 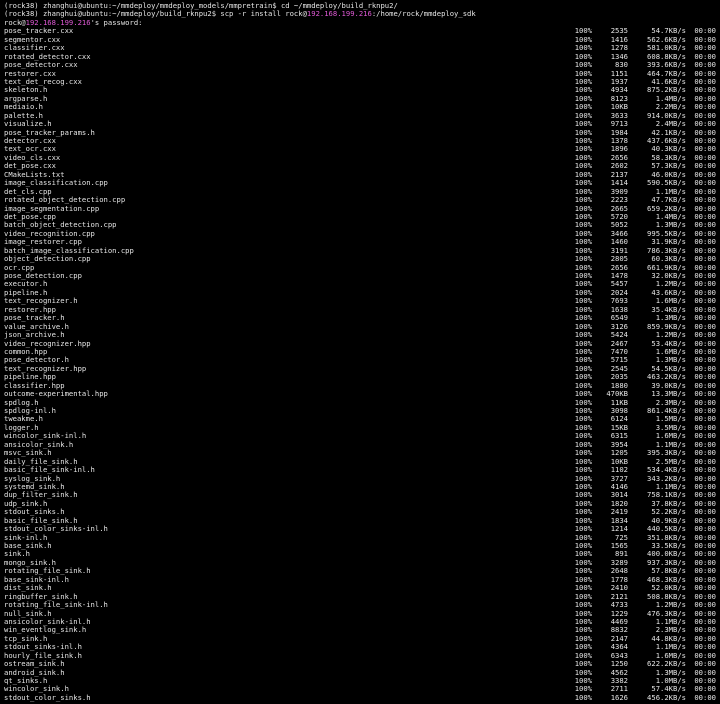 I want to click on password-prompt-user: rock@, so click(x=15, y=22).